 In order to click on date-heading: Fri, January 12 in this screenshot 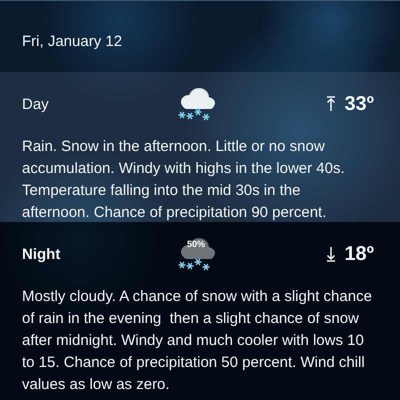, I will do `click(72, 41)`.